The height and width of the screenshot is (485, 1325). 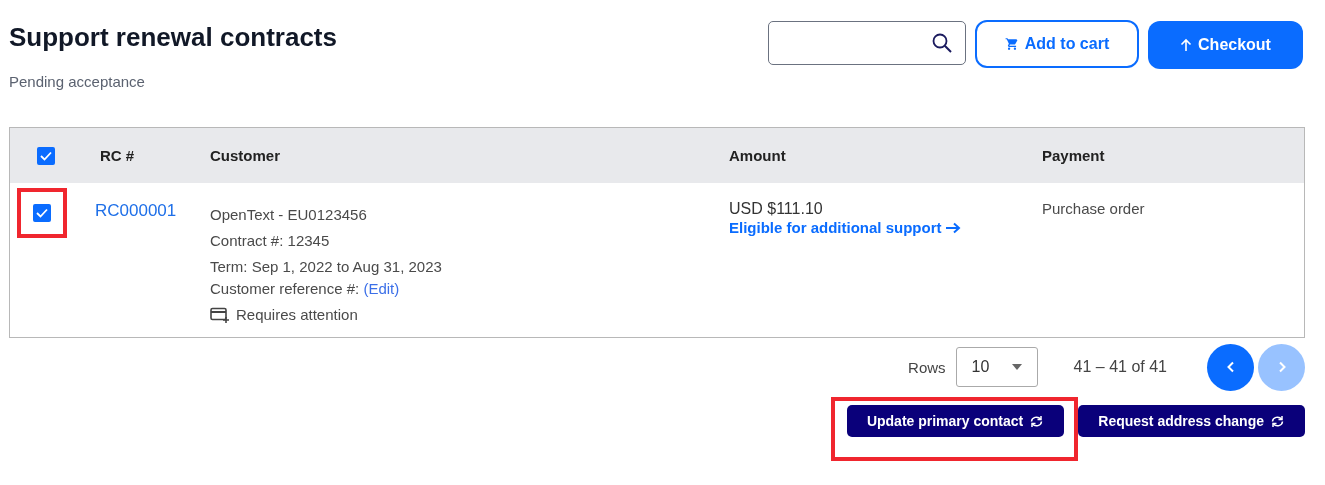 I want to click on chevron-left-icon, so click(x=1230, y=367).